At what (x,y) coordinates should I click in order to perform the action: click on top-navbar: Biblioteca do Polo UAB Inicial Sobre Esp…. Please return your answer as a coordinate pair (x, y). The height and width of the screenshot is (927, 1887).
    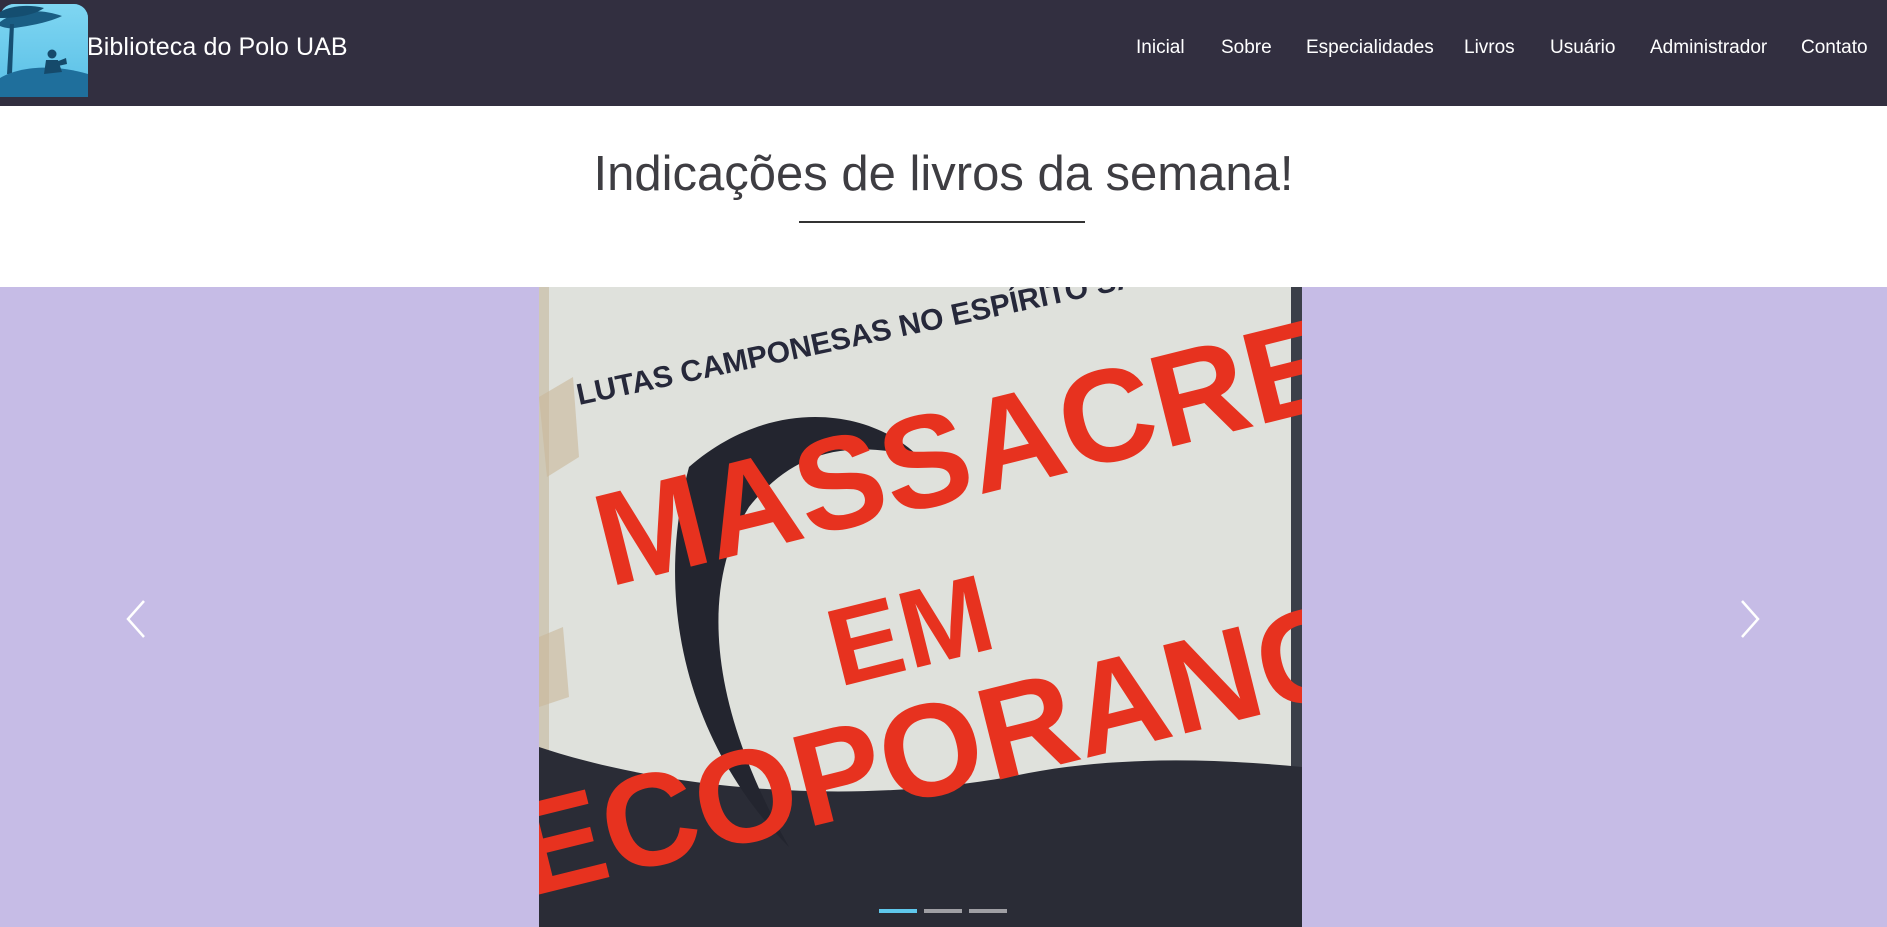
    Looking at the image, I should click on (943, 53).